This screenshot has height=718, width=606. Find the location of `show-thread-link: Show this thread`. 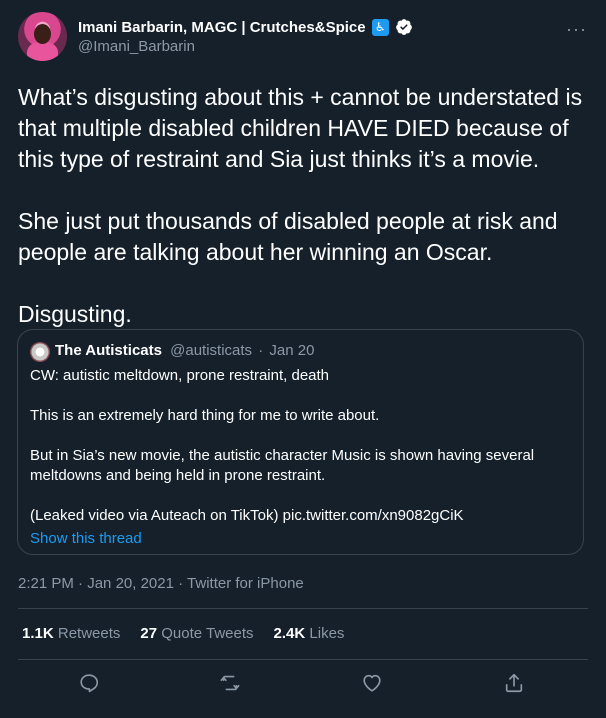

show-thread-link: Show this thread is located at coordinates (86, 538).